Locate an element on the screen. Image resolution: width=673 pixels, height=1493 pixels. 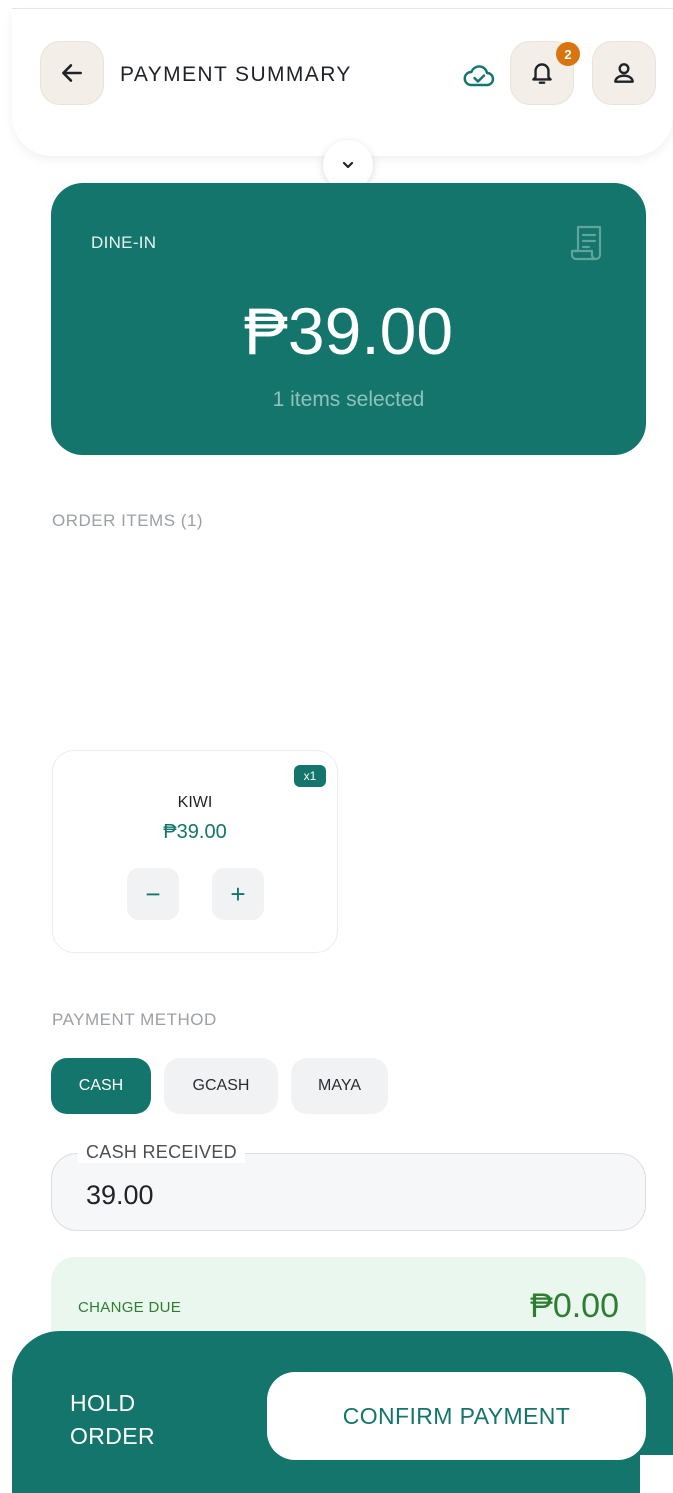
receipt-icon is located at coordinates (586, 243).